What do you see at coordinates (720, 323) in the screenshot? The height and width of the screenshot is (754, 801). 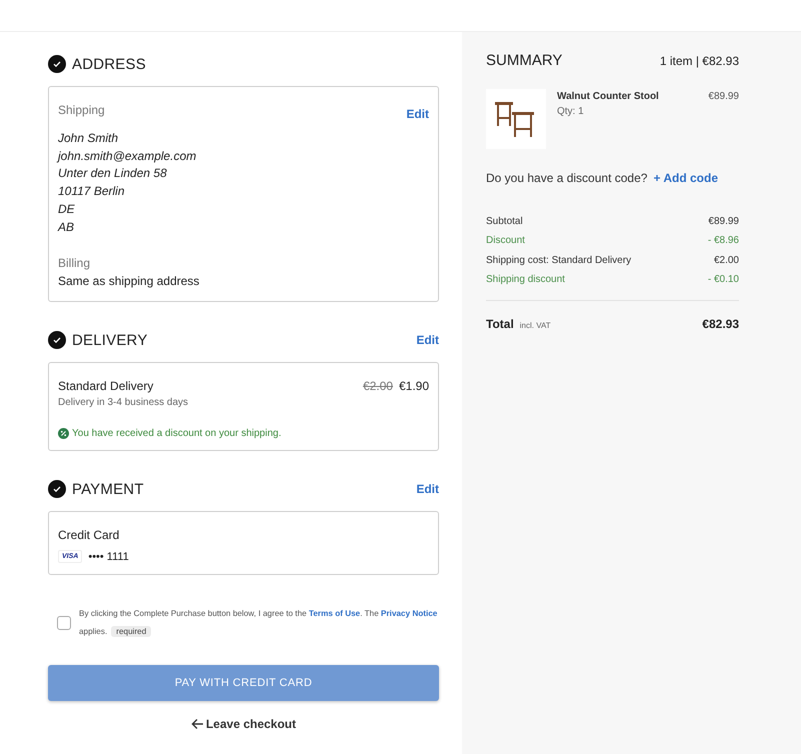 I see `total-value: €82.93` at bounding box center [720, 323].